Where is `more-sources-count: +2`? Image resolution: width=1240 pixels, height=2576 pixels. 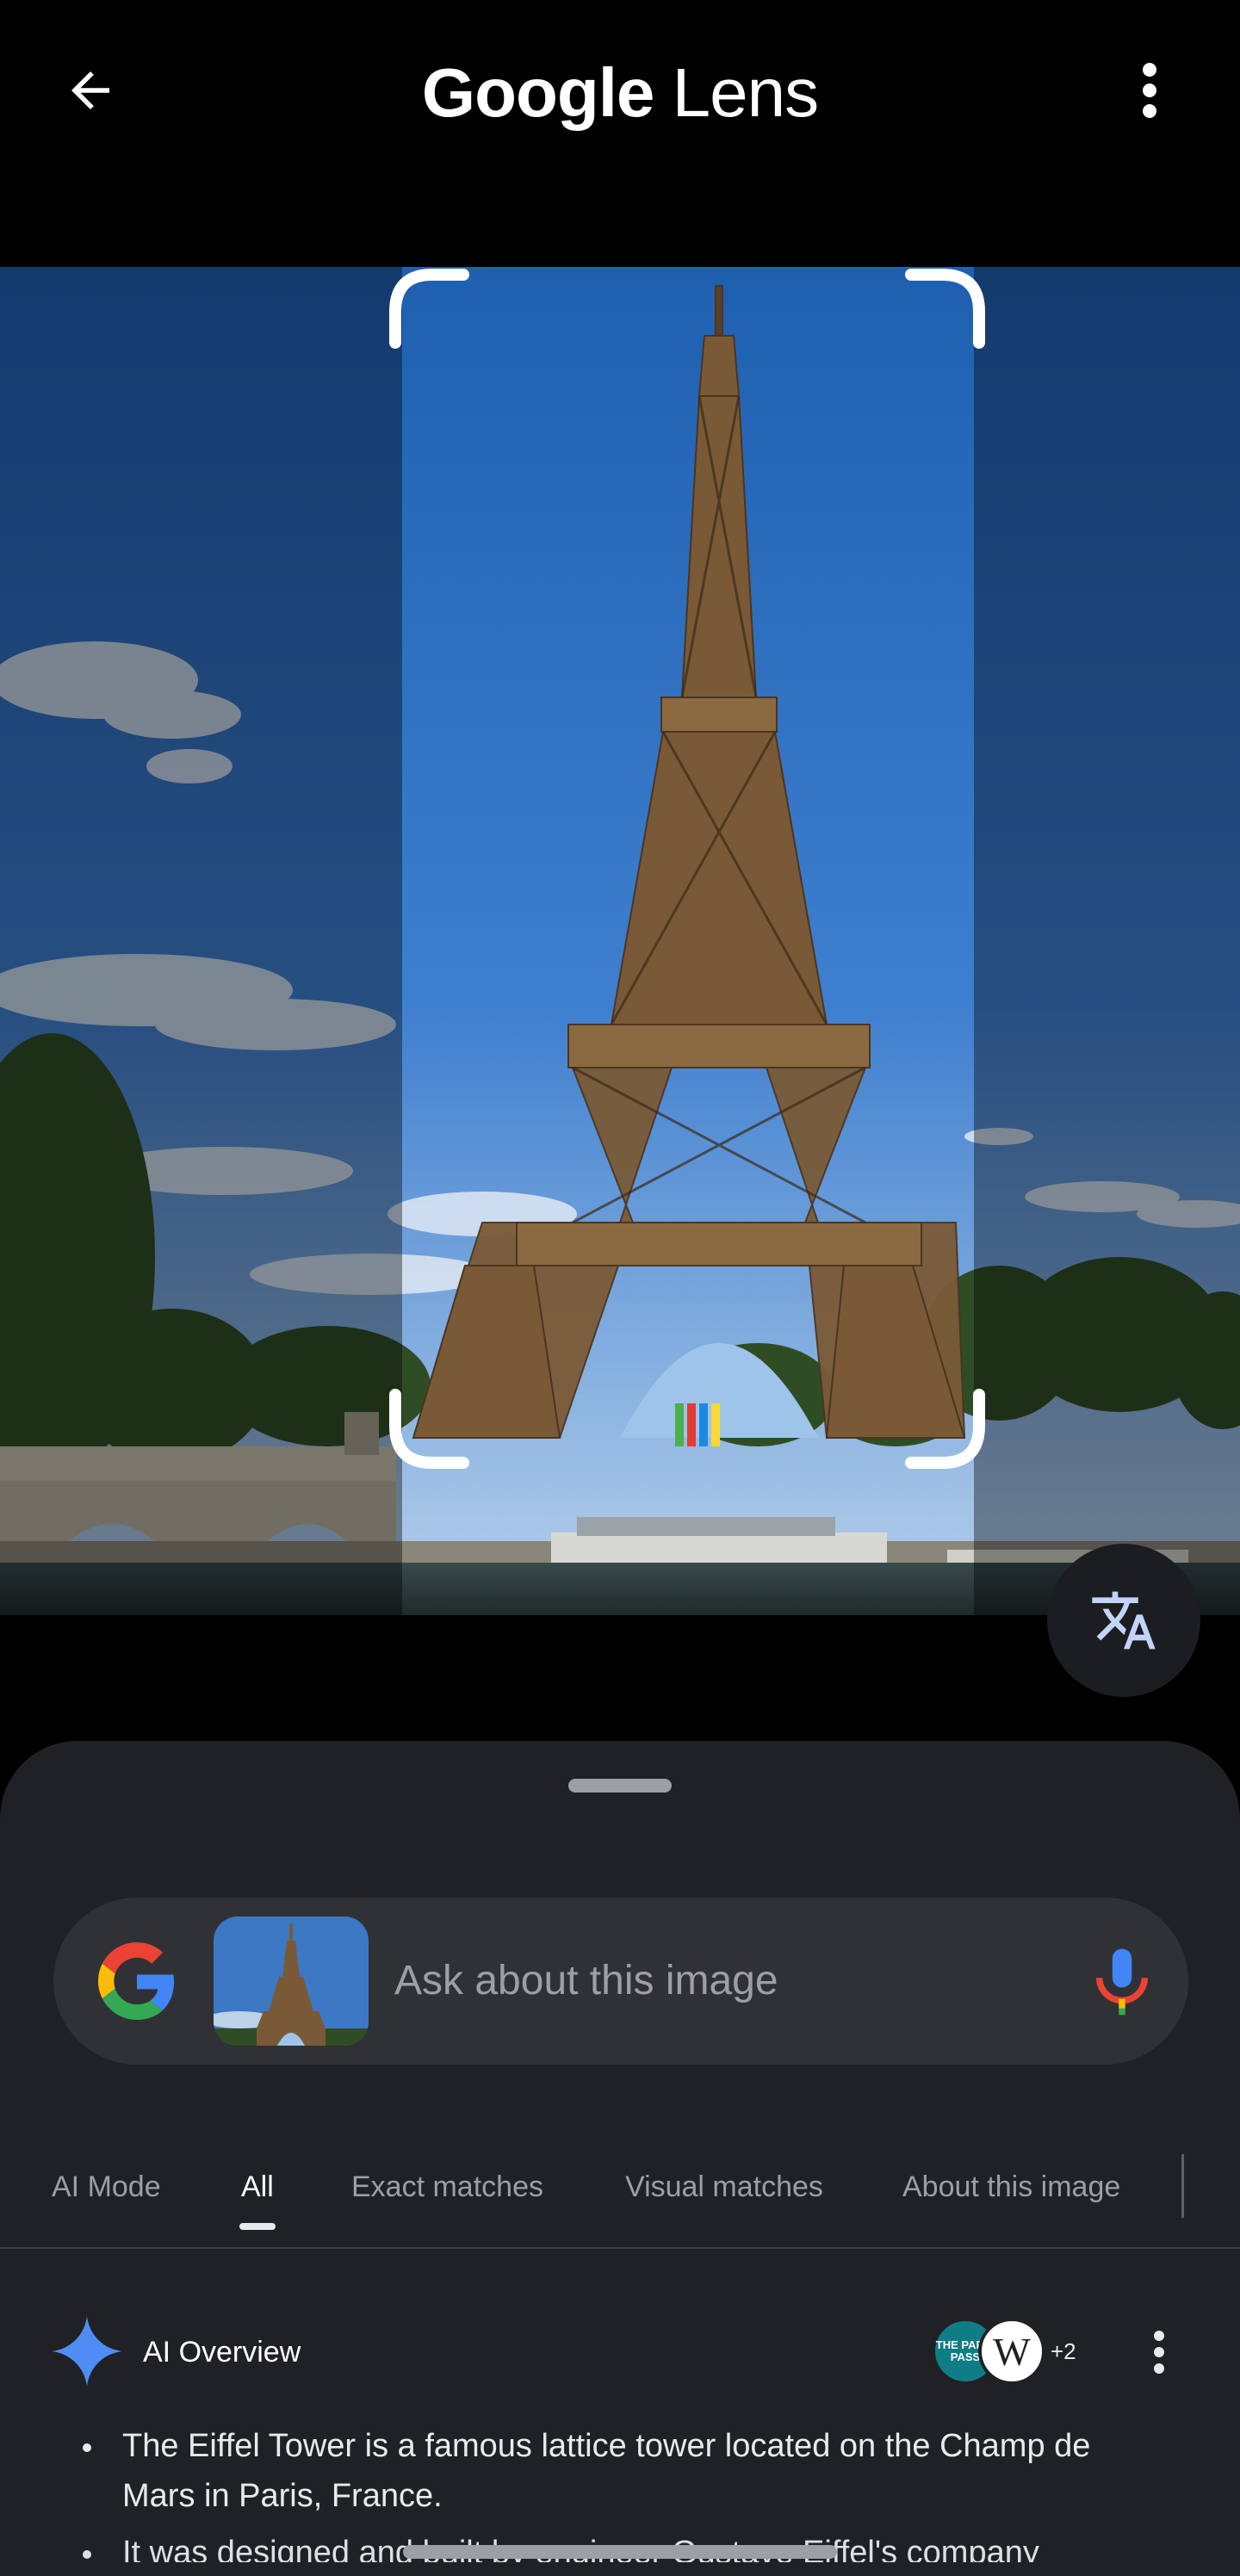
more-sources-count: +2 is located at coordinates (1063, 2351).